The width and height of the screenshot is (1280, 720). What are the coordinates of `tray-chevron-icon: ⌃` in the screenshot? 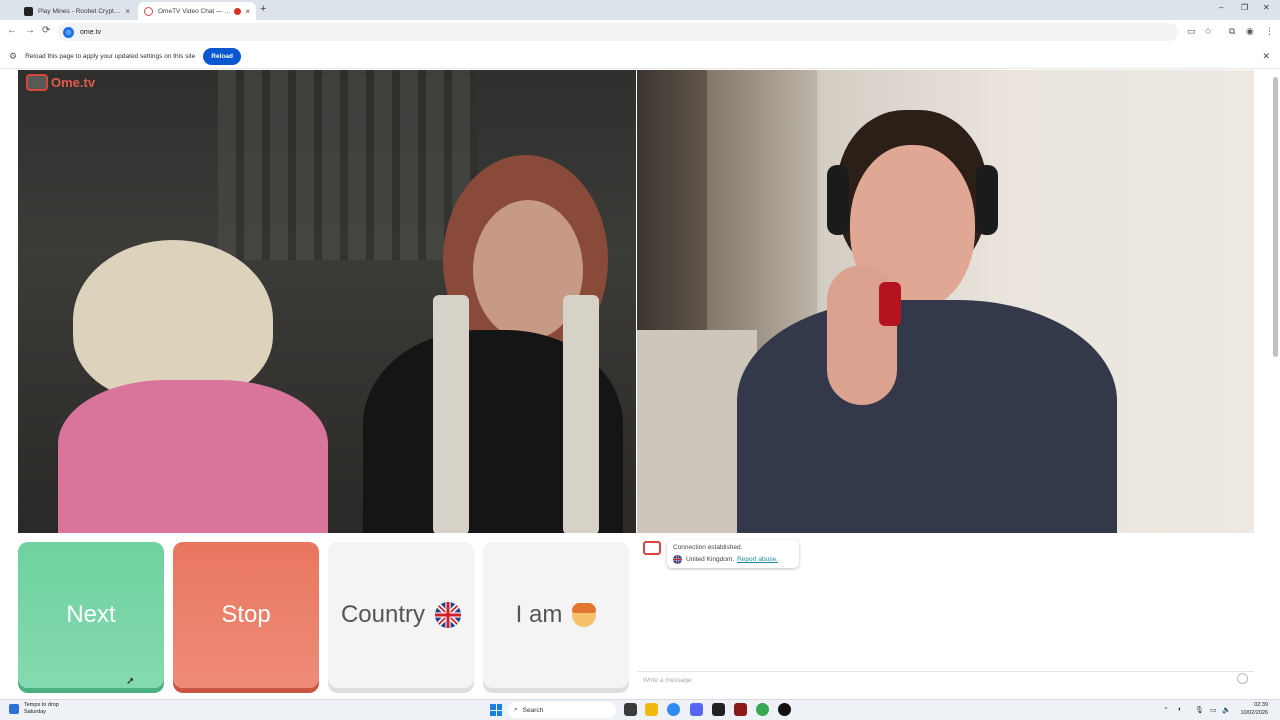 It's located at (1166, 710).